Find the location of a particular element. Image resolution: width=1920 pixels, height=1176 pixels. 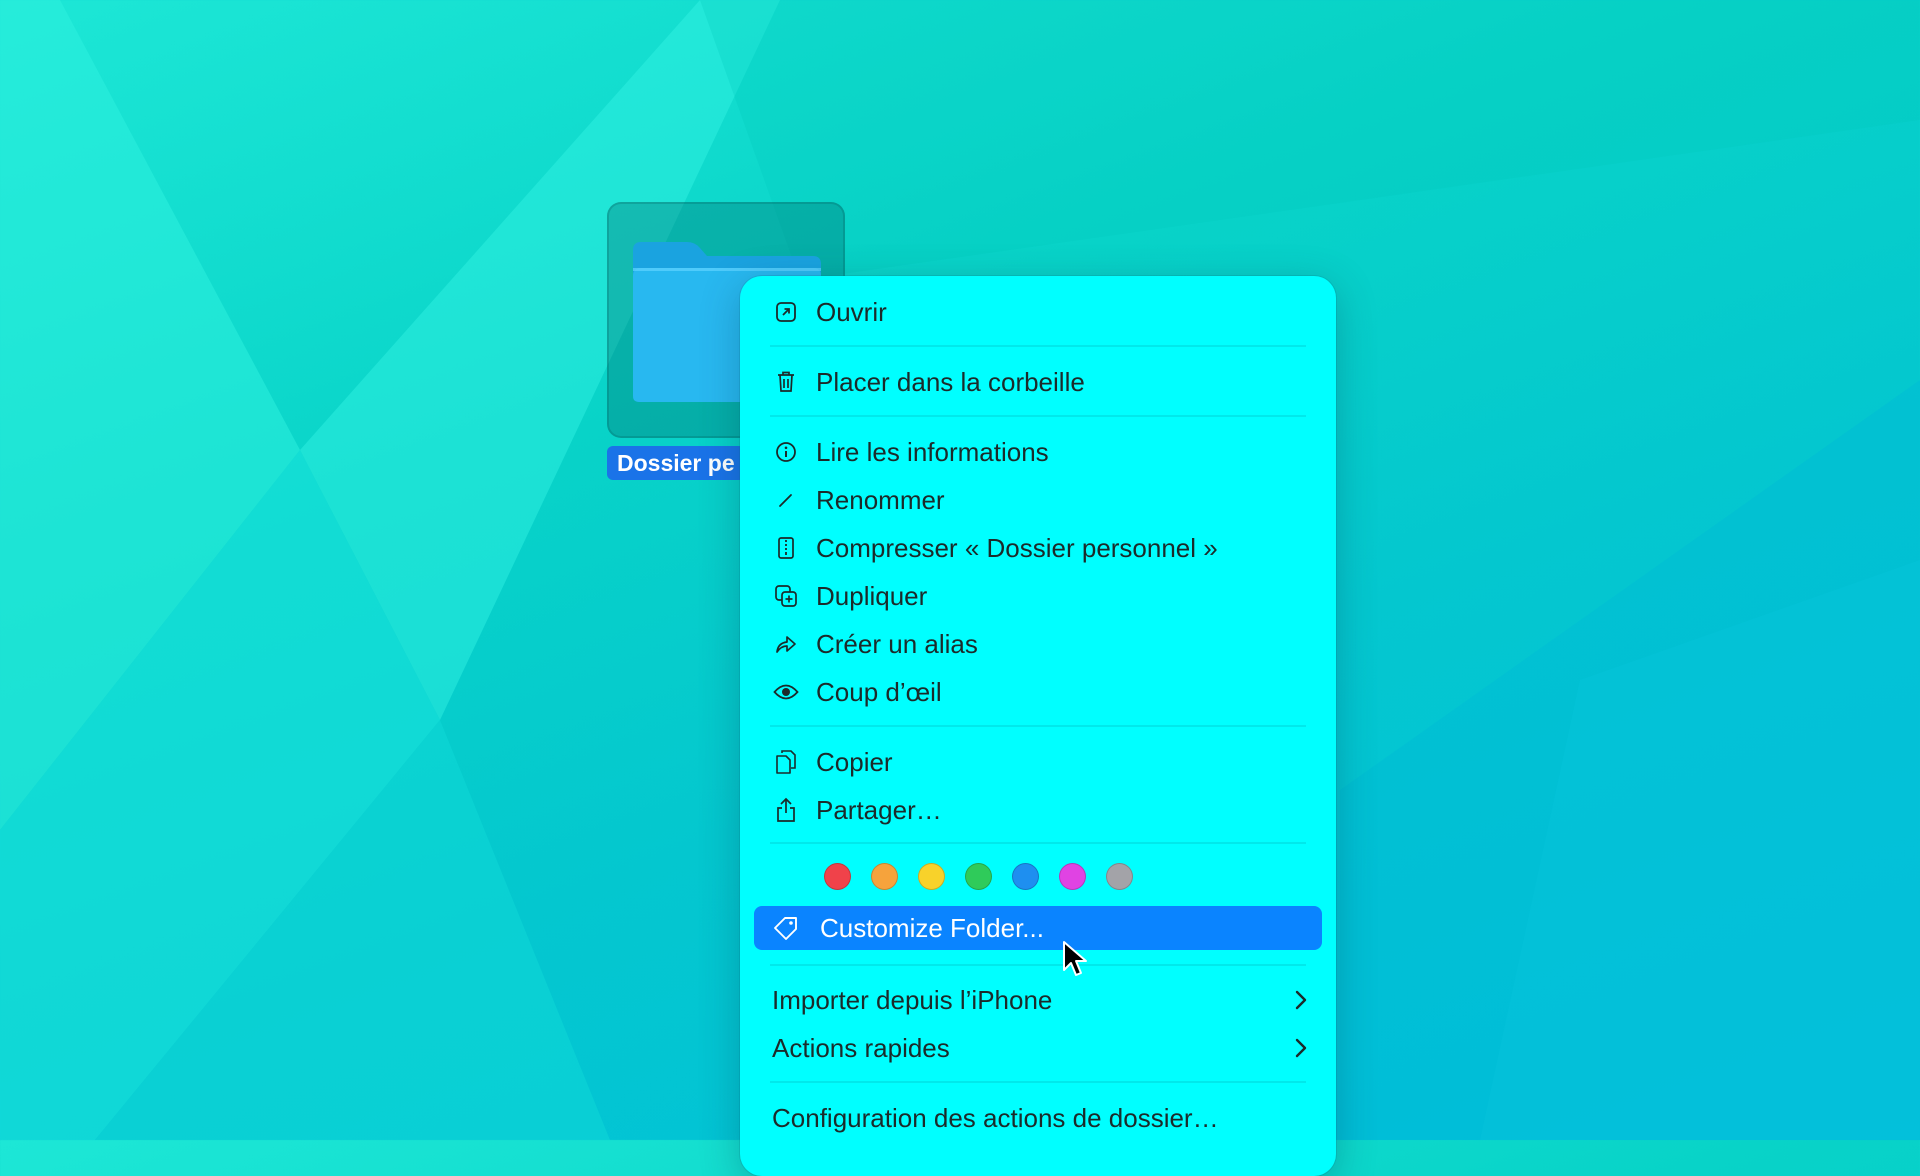

menu-item-compress: Compresser « Dossier personnel » is located at coordinates (1038, 548).